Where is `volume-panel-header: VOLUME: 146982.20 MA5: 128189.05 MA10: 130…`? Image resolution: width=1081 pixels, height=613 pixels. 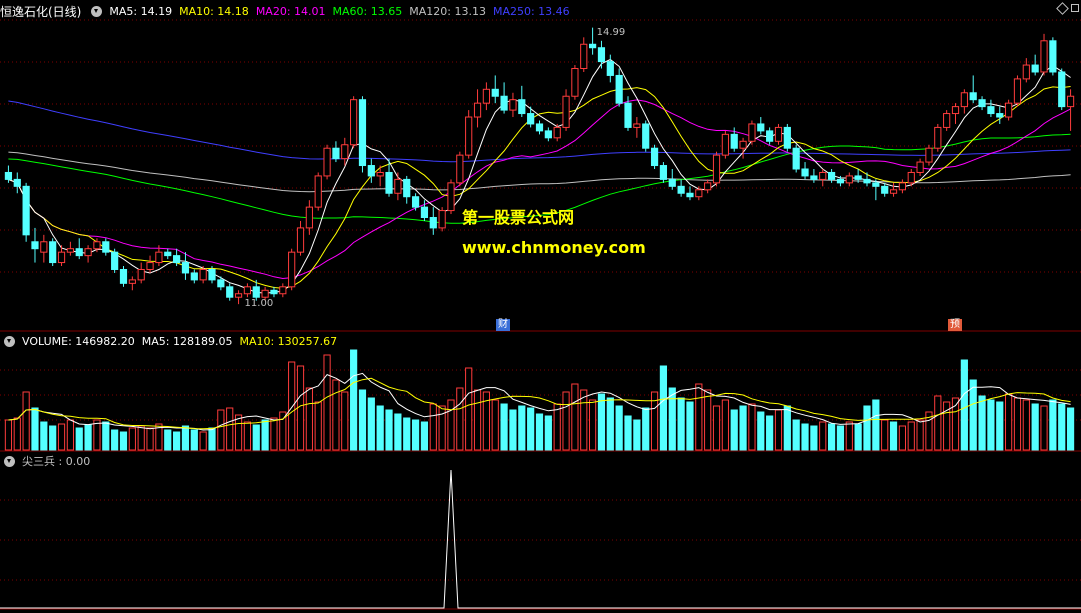
volume-panel-header: VOLUME: 146982.20 MA5: 128189.05 MA10: 130… is located at coordinates (175, 341).